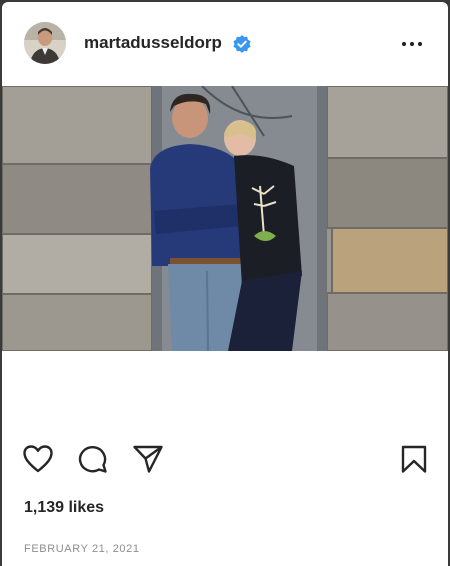 The image size is (450, 566). Describe the element at coordinates (82, 549) in the screenshot. I see `post-date: FEBRUARY 21, 2021` at that location.